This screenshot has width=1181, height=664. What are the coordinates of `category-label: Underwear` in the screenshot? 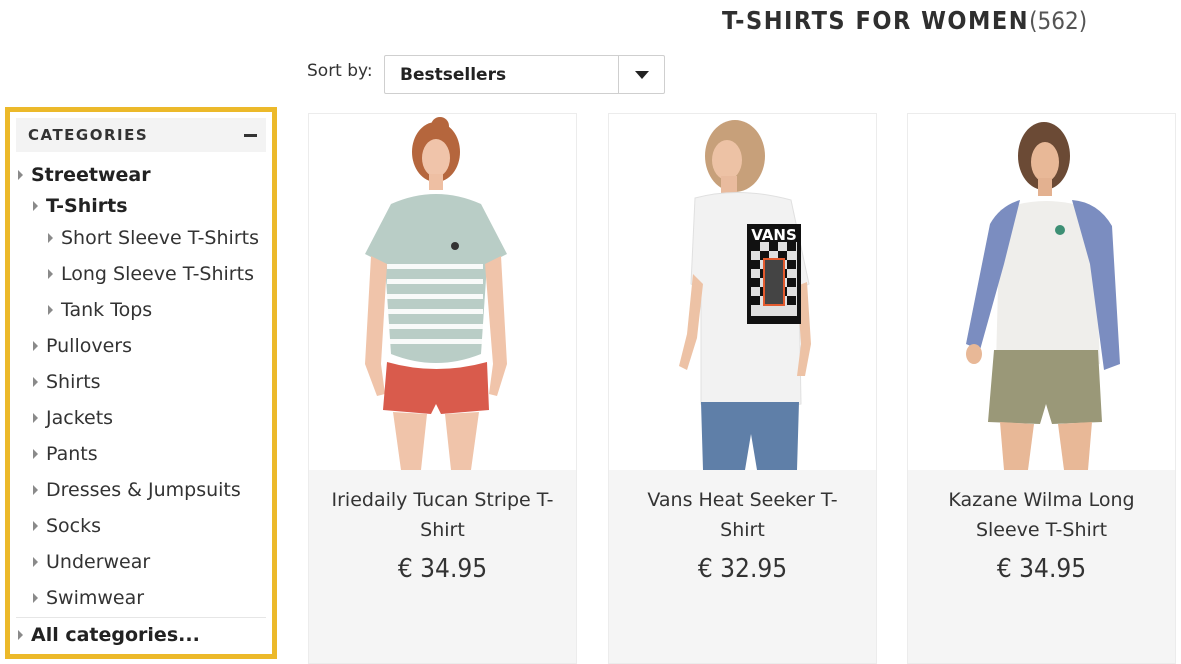 It's located at (98, 562).